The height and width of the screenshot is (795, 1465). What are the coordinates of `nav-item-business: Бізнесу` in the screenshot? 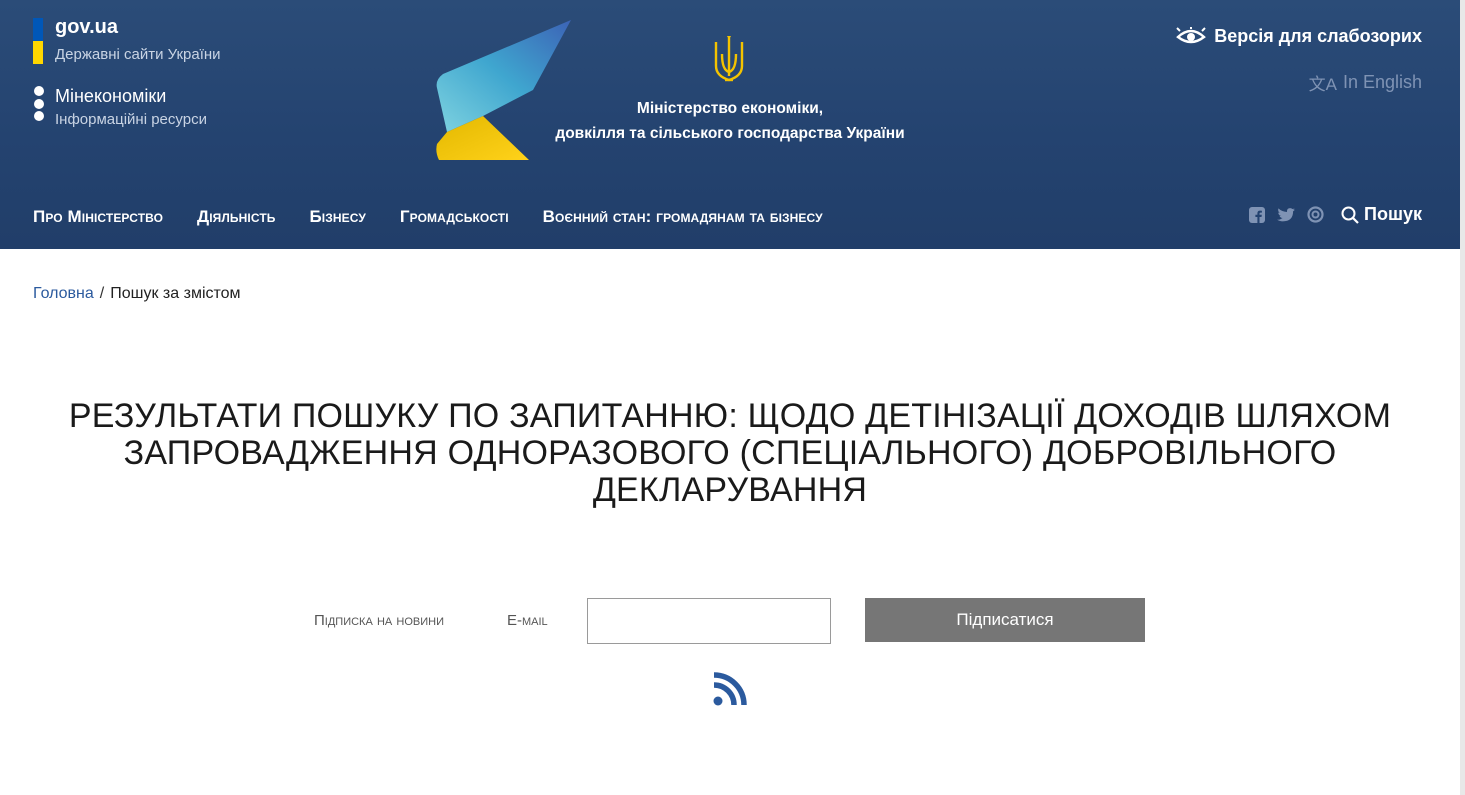 It's located at (337, 217).